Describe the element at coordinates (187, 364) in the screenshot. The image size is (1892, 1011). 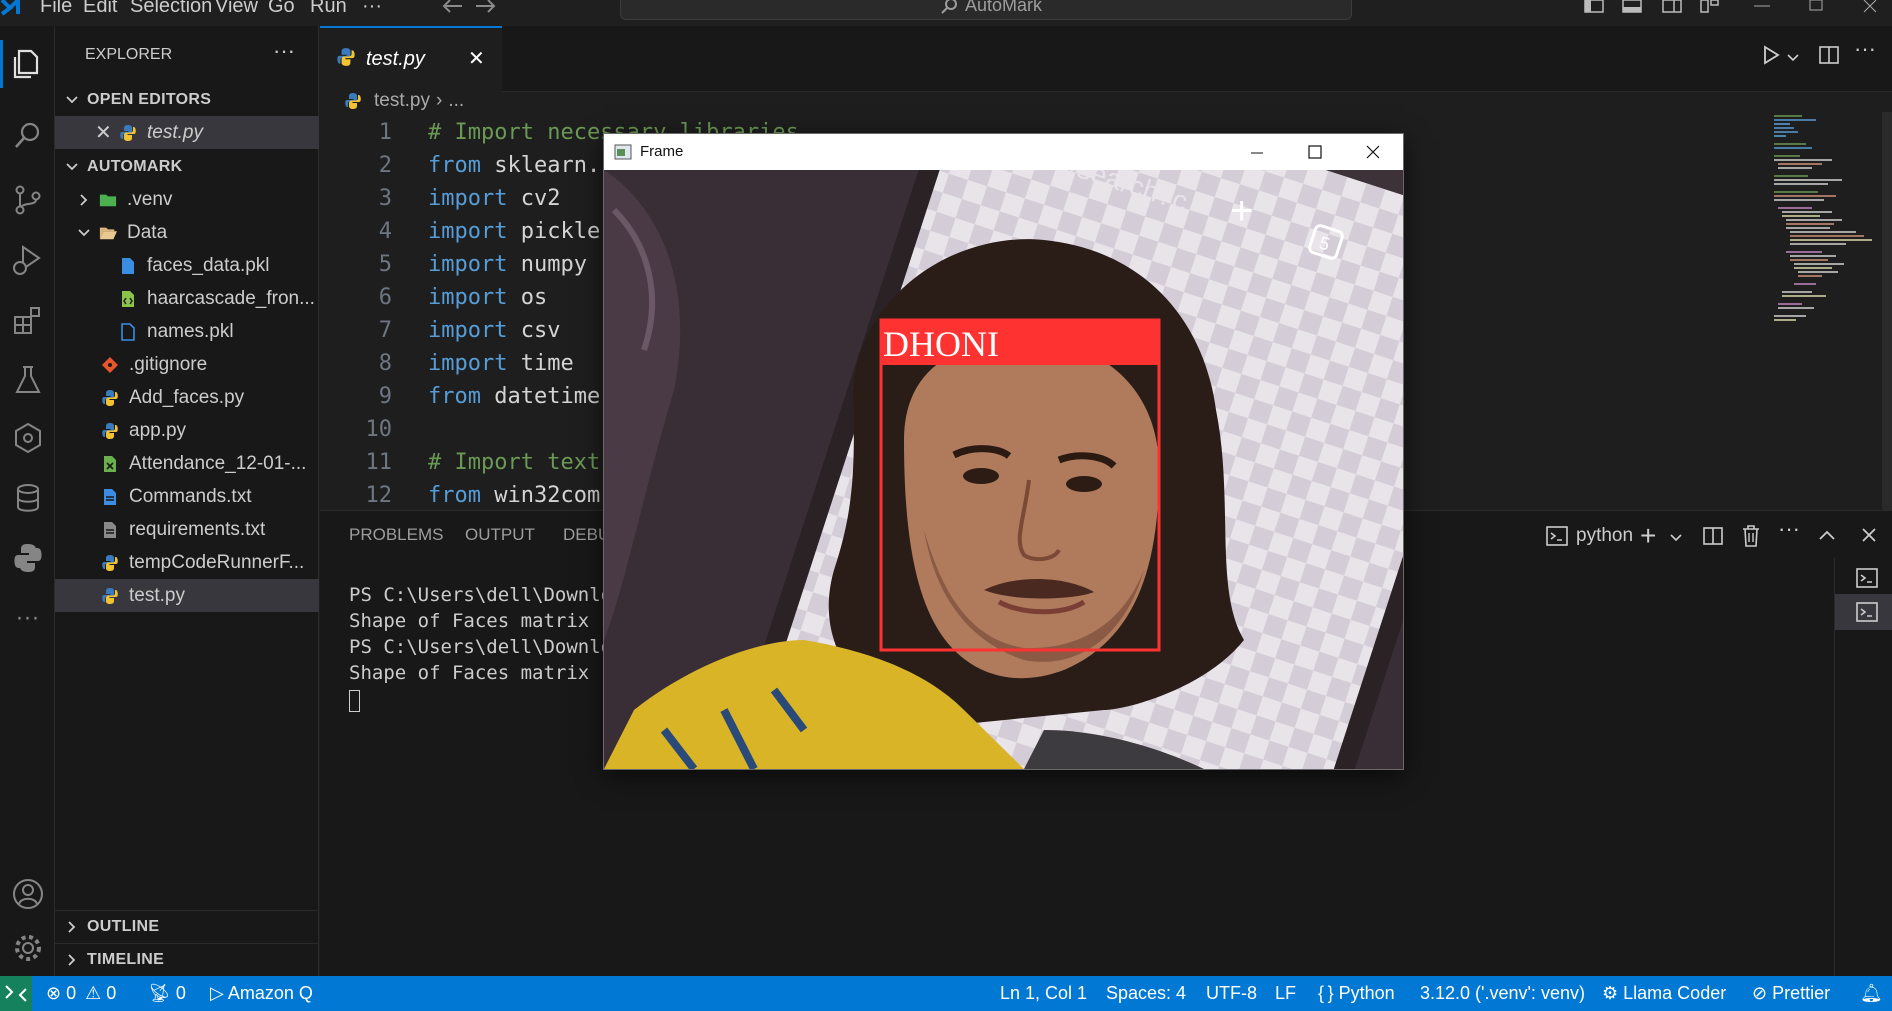
I see `tree-item-gitignore: .gitignore` at that location.